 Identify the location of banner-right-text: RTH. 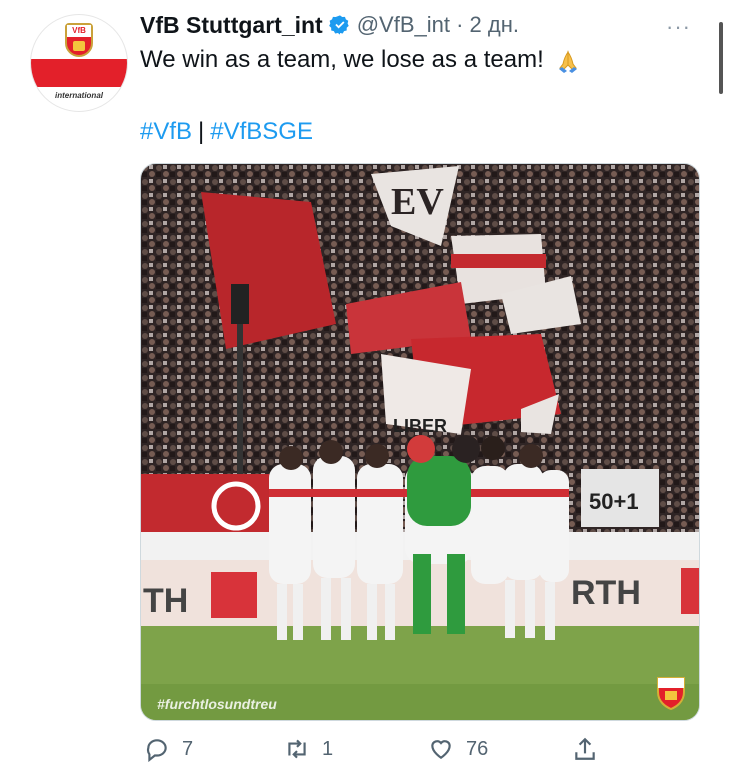
(606, 593).